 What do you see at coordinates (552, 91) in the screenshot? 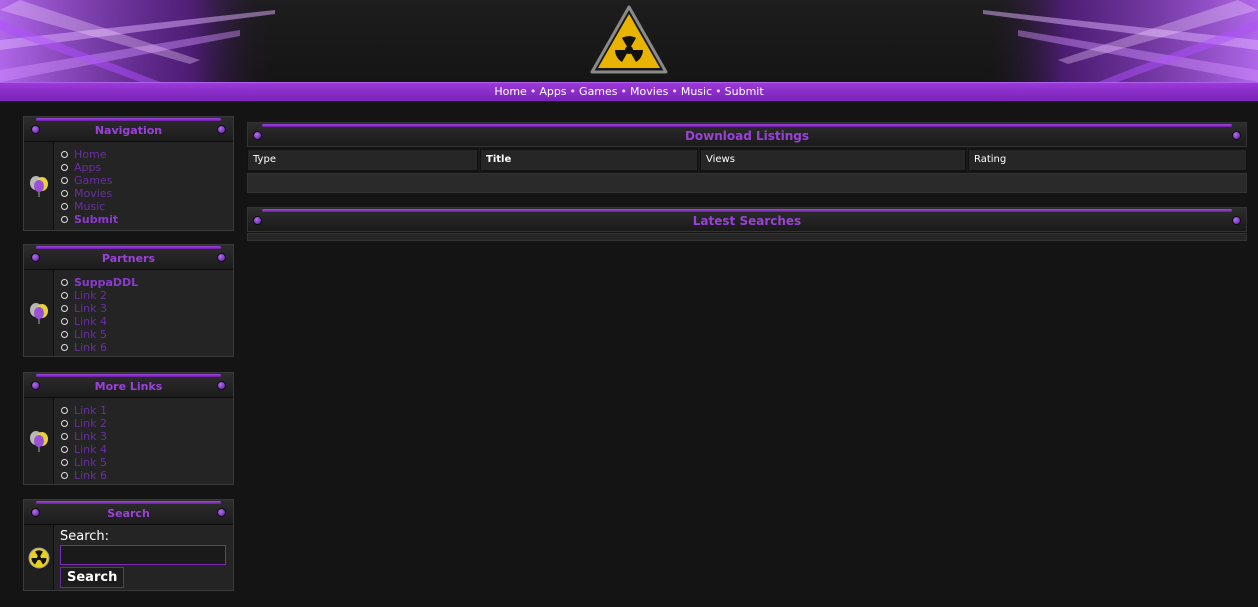
I see `nav-link-apps: Apps` at bounding box center [552, 91].